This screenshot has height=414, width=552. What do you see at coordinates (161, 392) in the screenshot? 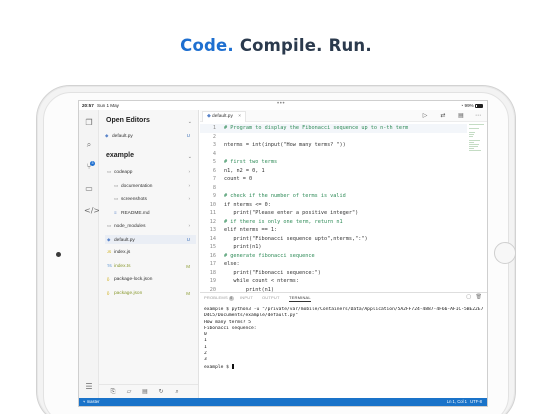
I see `refresh-icon: ↻` at bounding box center [161, 392].